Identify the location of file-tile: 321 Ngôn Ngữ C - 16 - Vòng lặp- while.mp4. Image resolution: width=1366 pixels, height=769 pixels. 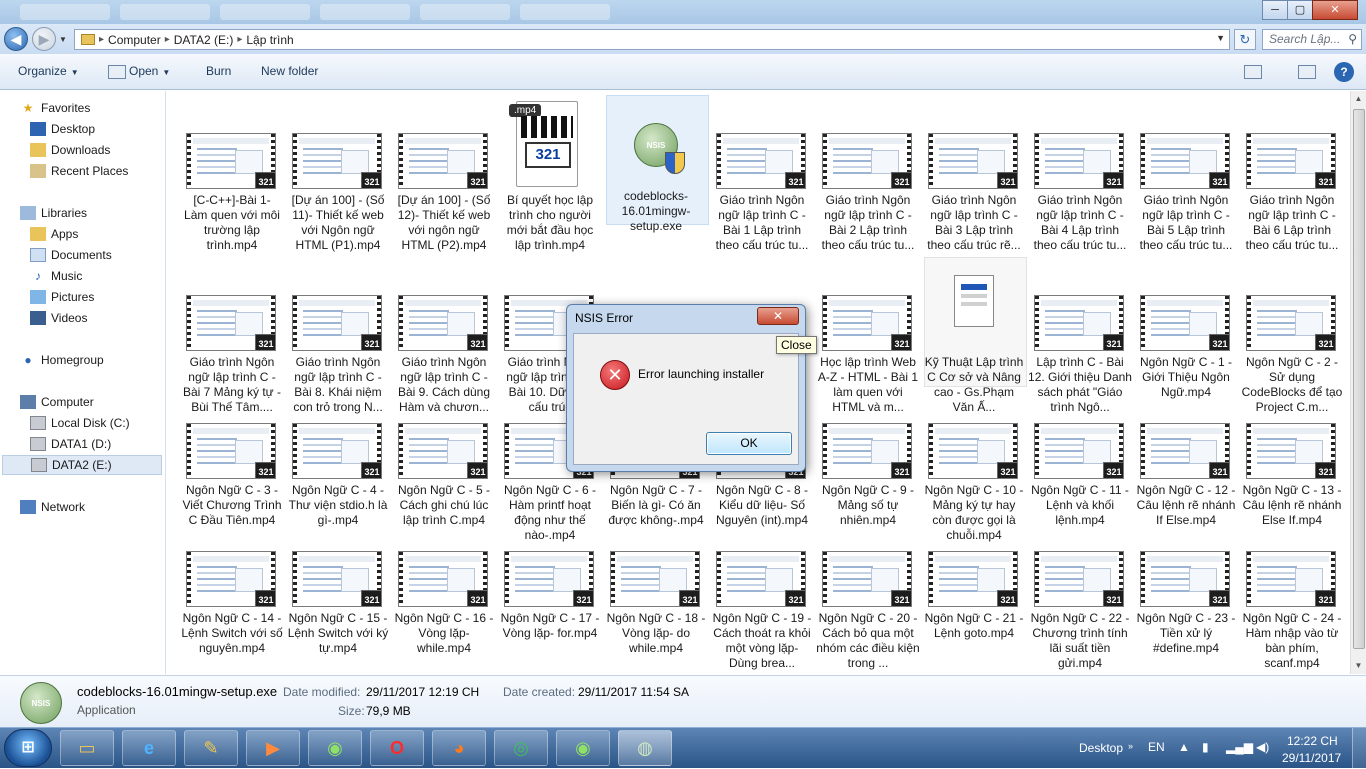
(442, 591).